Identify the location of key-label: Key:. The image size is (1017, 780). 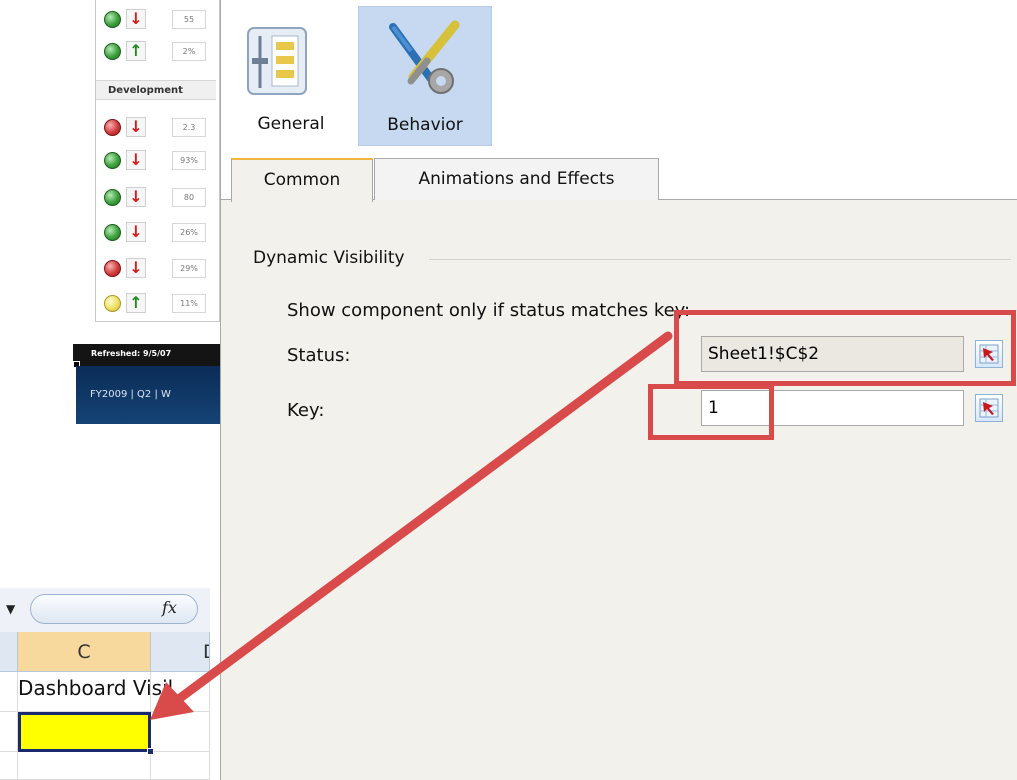
(306, 410).